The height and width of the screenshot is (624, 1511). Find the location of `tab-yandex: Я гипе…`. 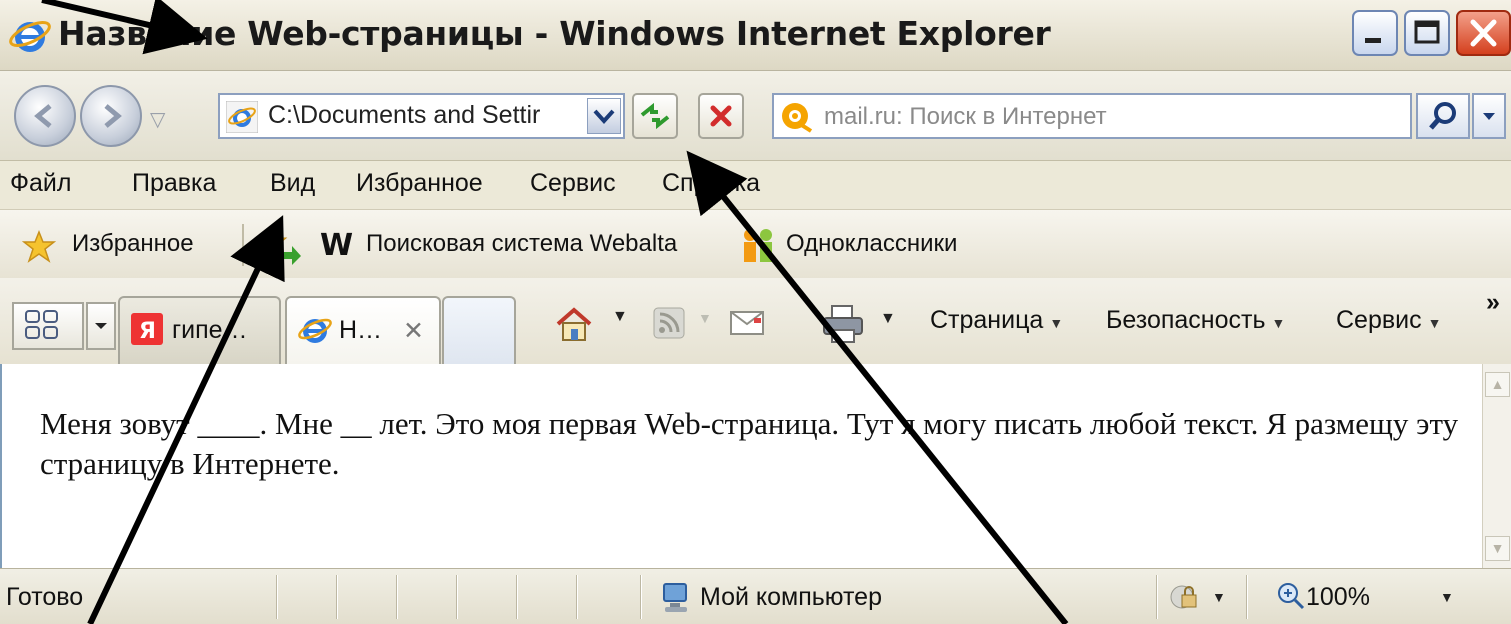

tab-yandex: Я гипе… is located at coordinates (199, 330).